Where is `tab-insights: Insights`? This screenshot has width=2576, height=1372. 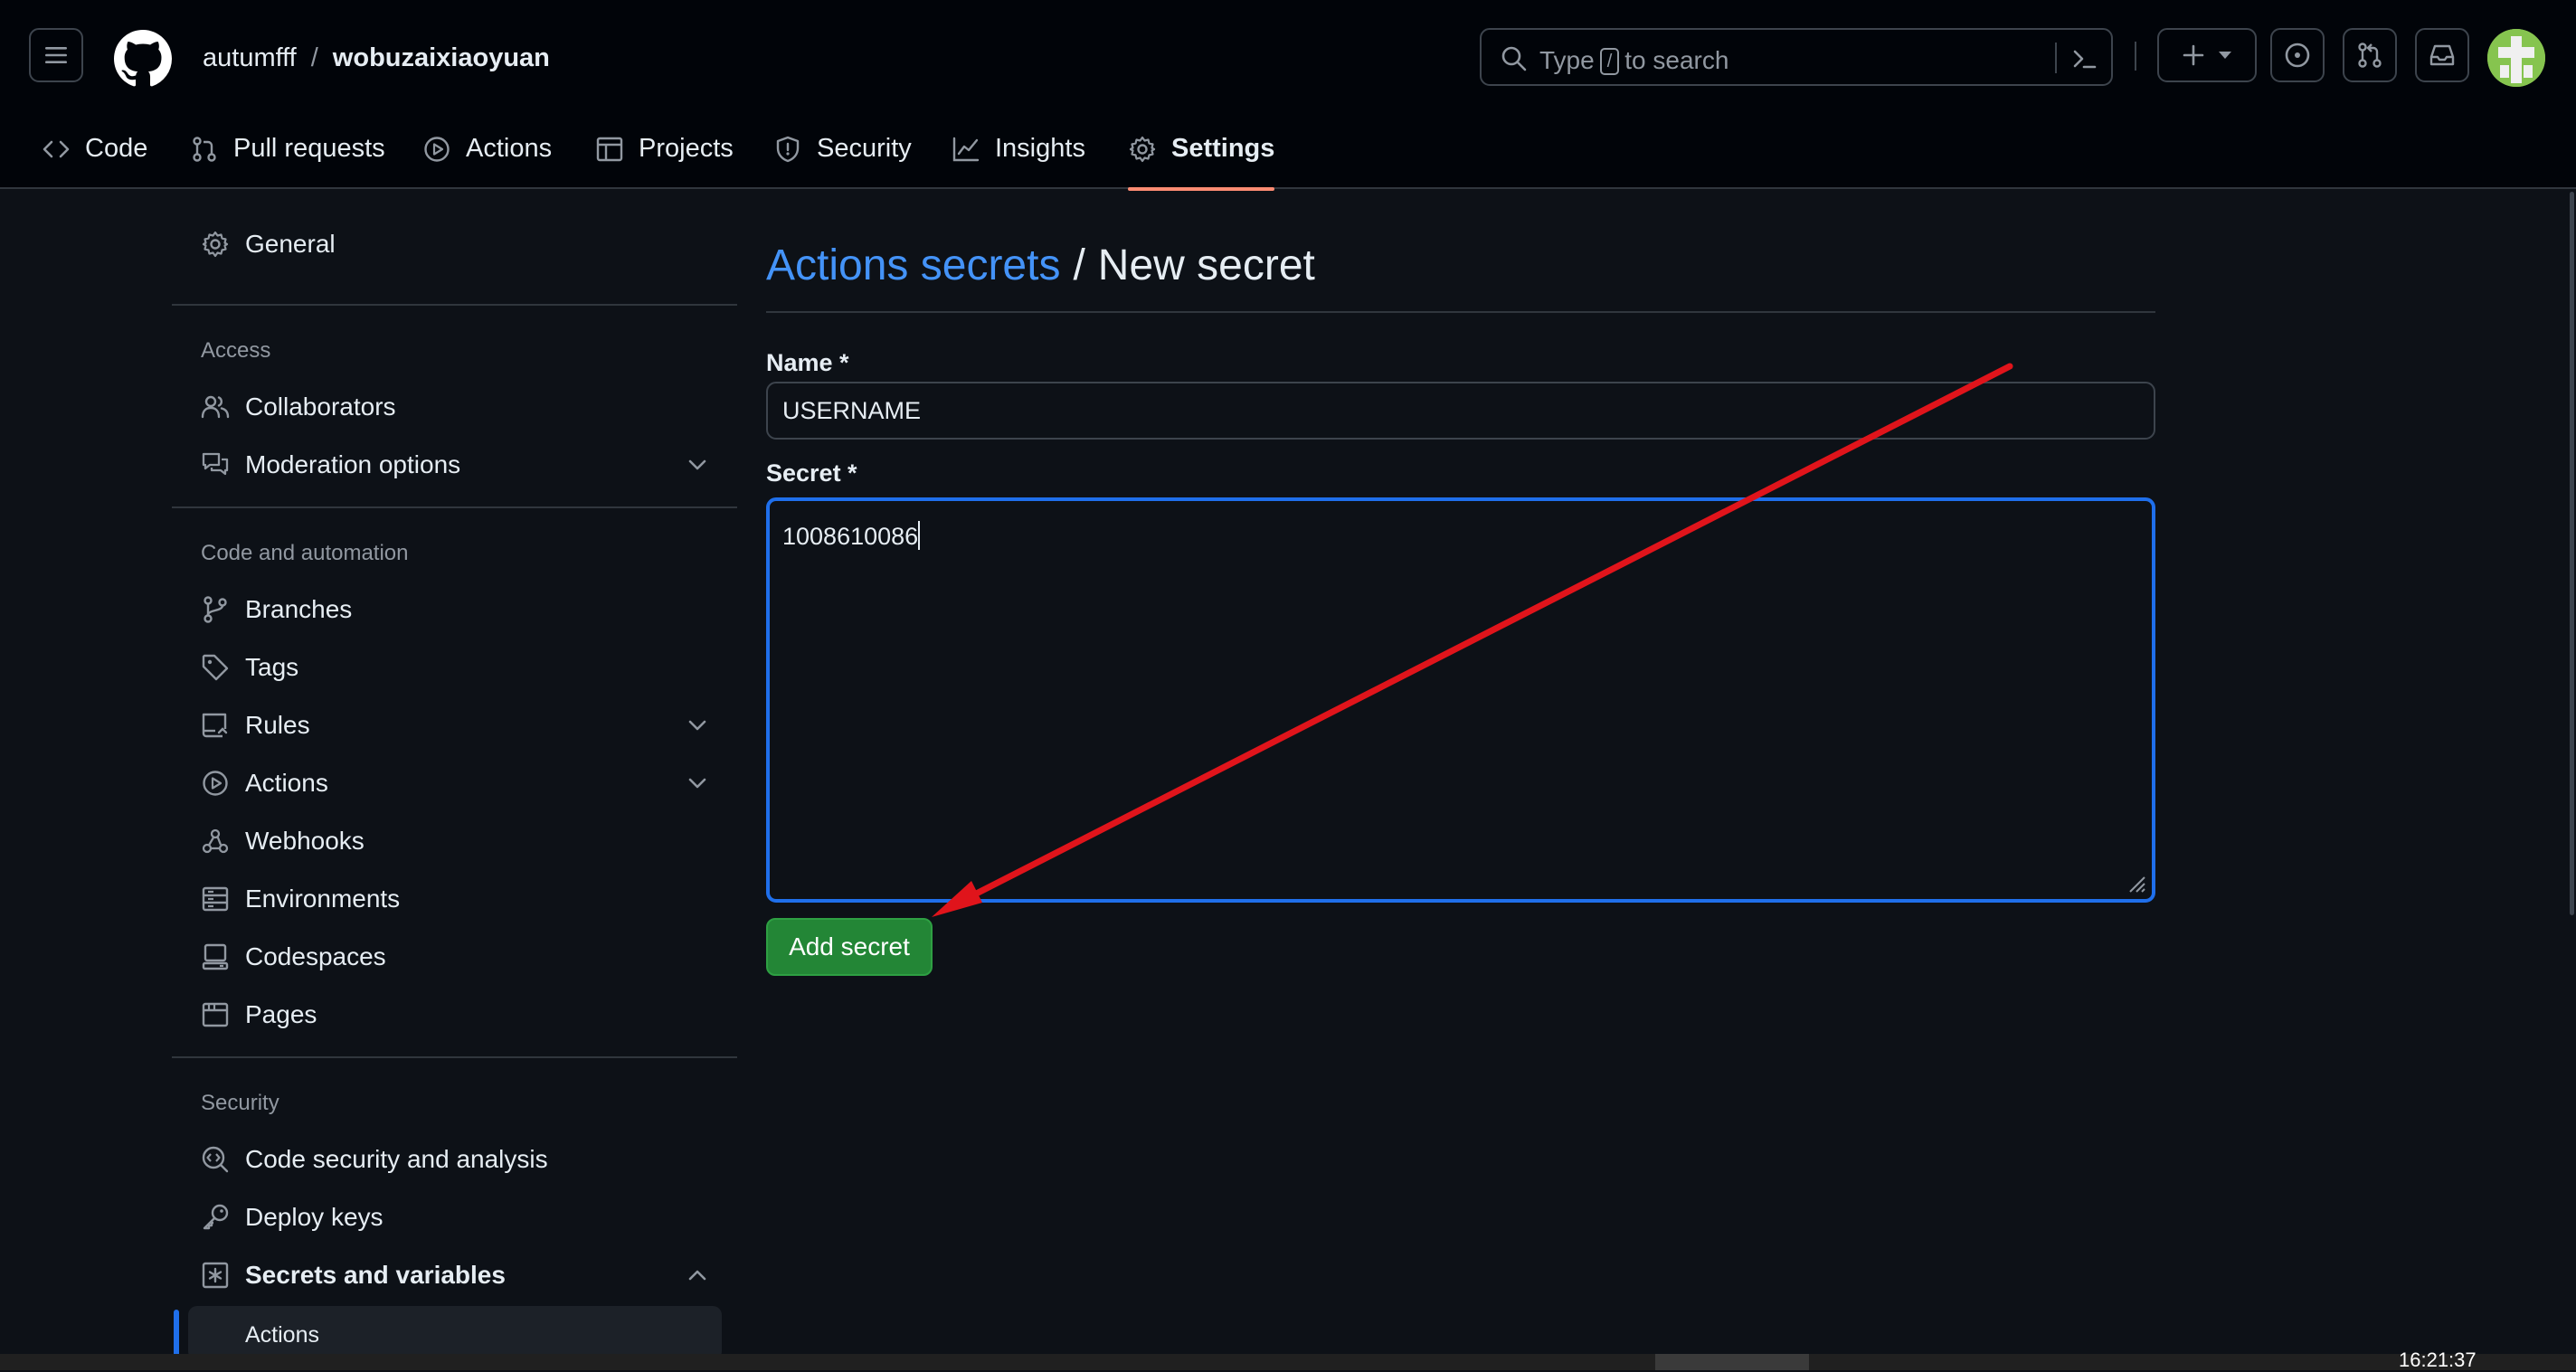
tab-insights: Insights is located at coordinates (1019, 149).